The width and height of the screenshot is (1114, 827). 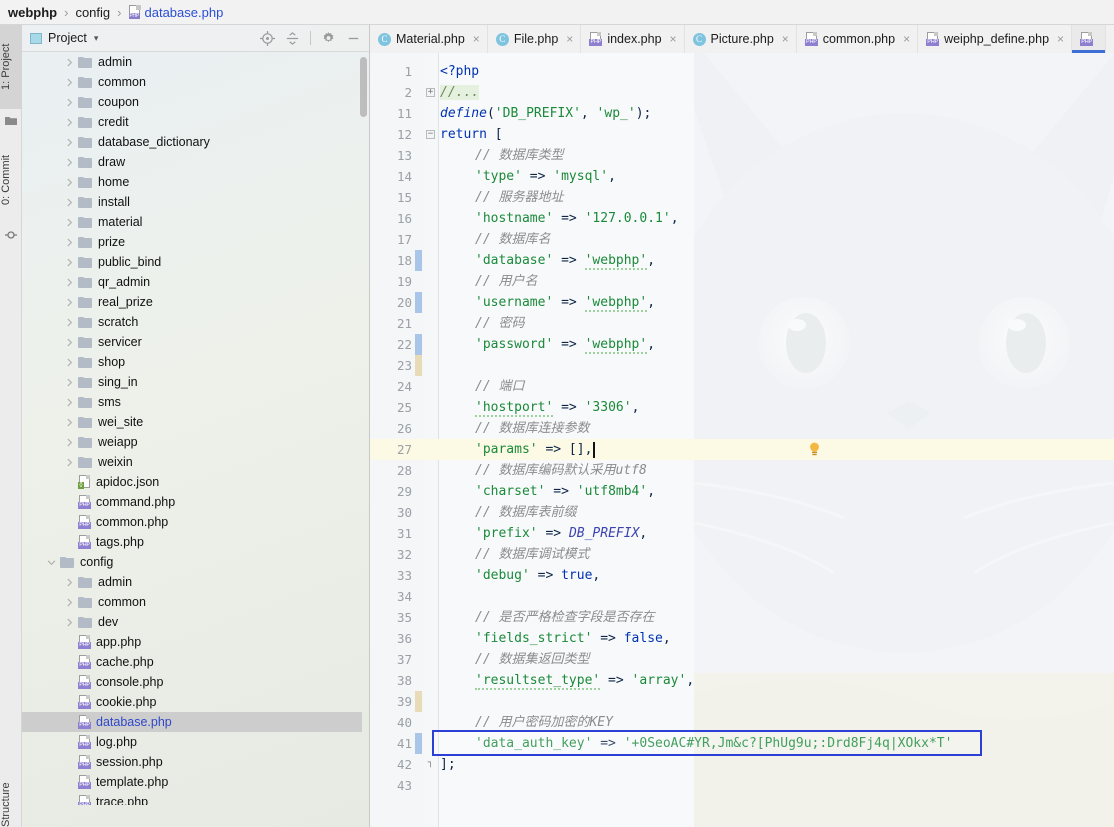 I want to click on tree-item: PHP trace.php, so click(x=192, y=798).